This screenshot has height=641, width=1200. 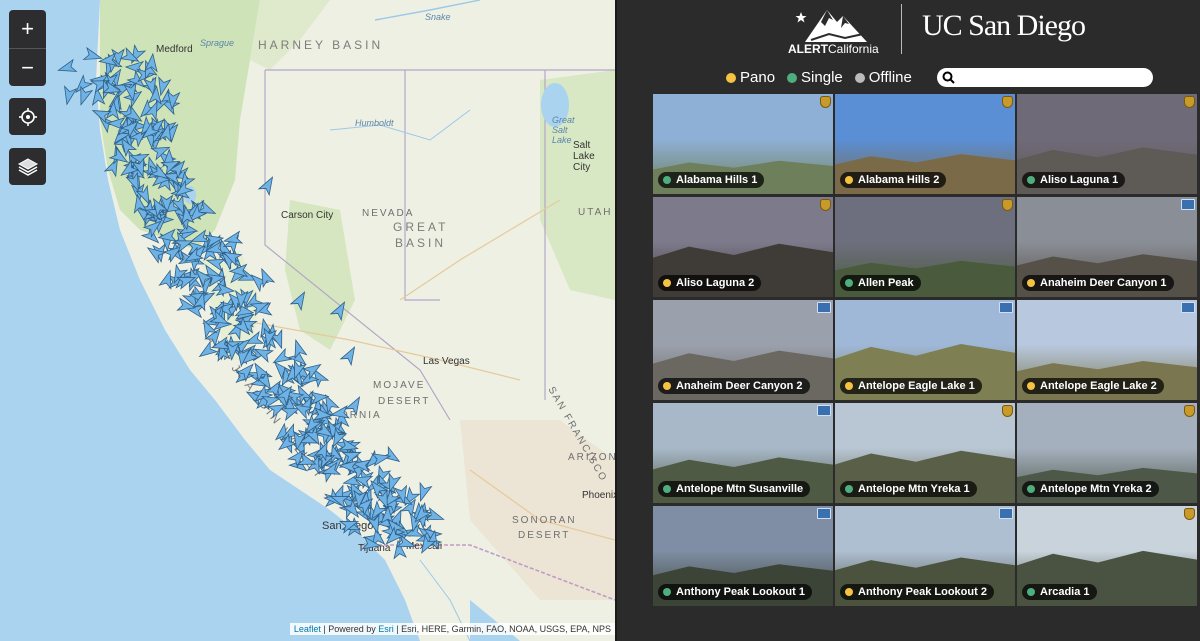 What do you see at coordinates (792, 77) in the screenshot?
I see `single-dot-icon` at bounding box center [792, 77].